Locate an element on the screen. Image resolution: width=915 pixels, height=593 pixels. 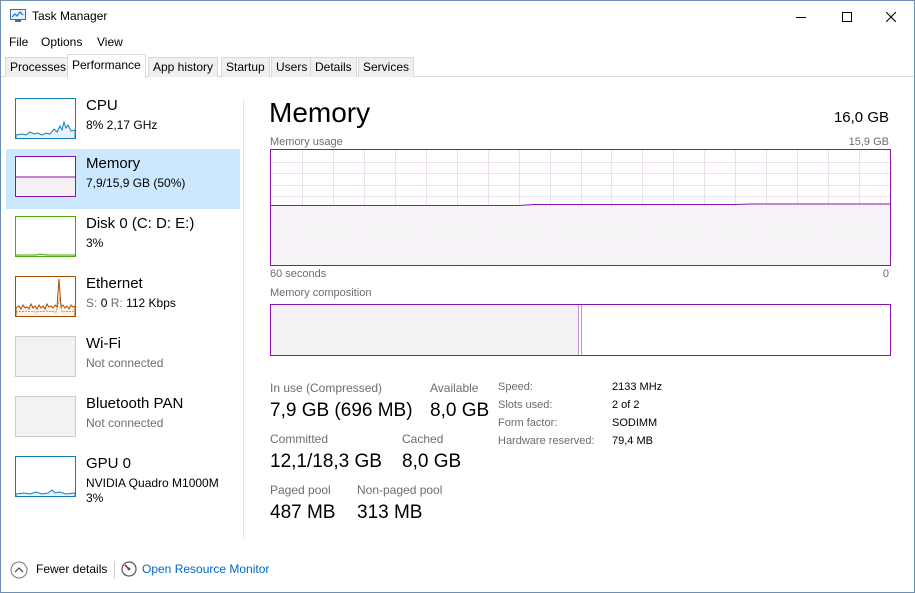
open-resource-monitor-link: Open Resource Monitor is located at coordinates (205, 569).